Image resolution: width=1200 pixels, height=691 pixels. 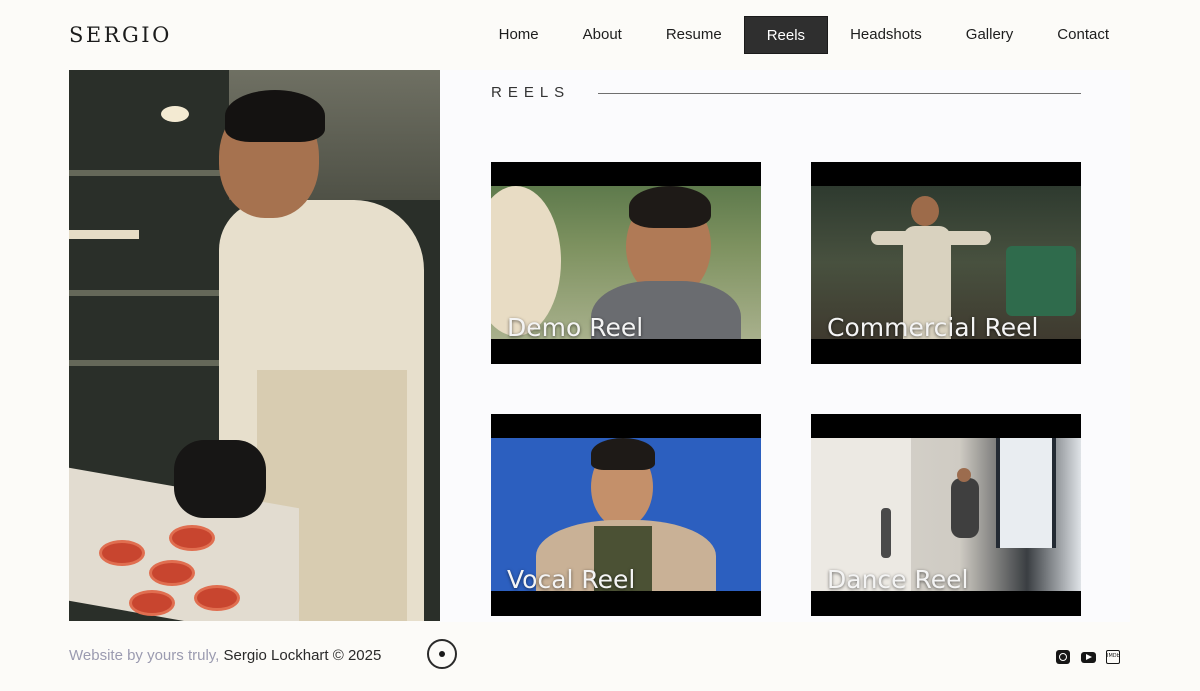 What do you see at coordinates (626, 515) in the screenshot?
I see `reel-card-vocal: Vocal Reel` at bounding box center [626, 515].